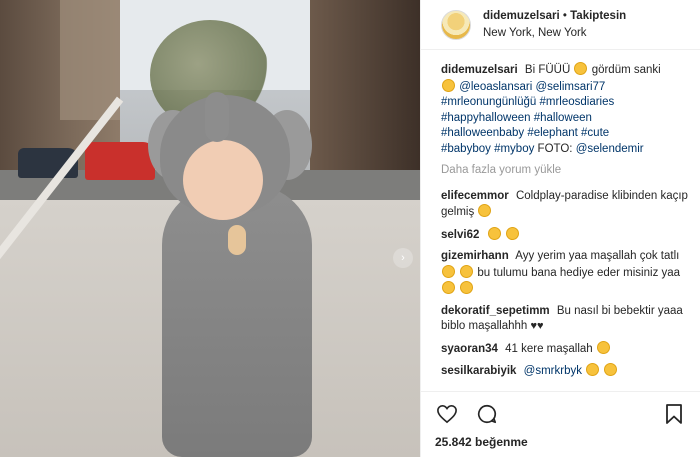 The width and height of the screenshot is (700, 457). Describe the element at coordinates (403, 258) in the screenshot. I see `chevron-right-icon: ›` at that location.